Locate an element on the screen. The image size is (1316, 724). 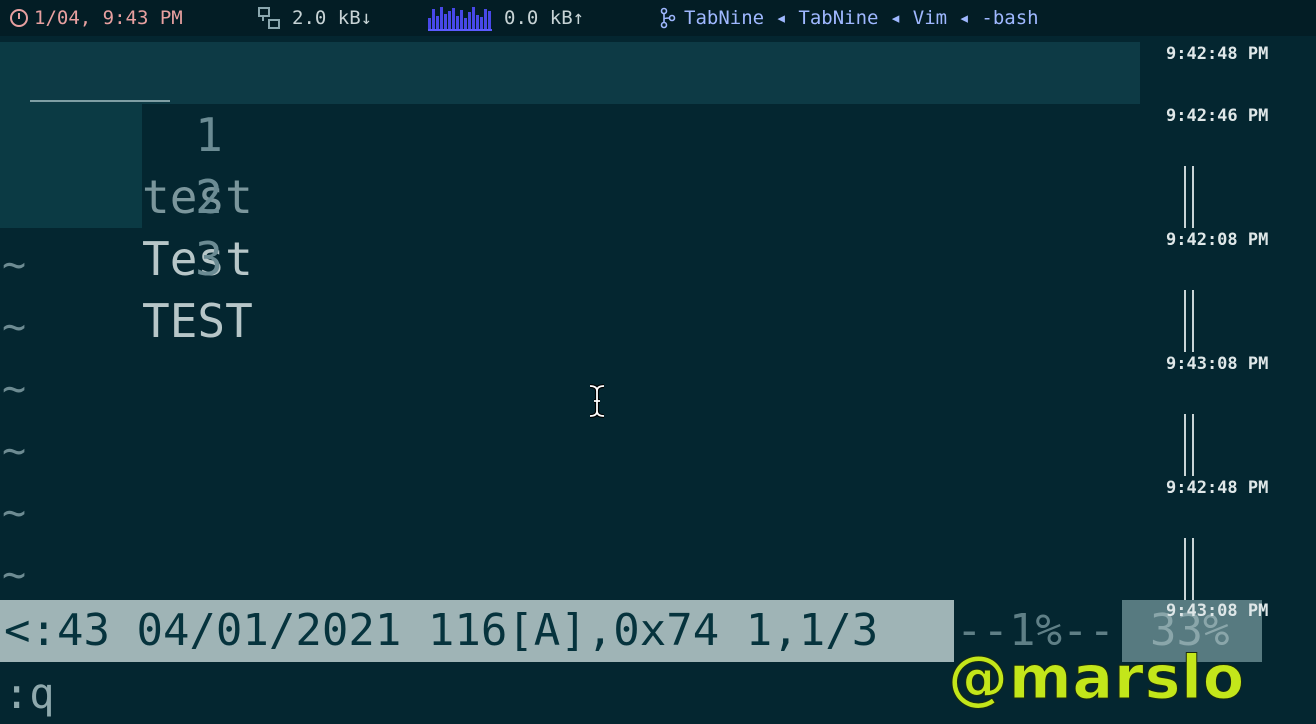
line-text: TEST is located at coordinates (197, 321).